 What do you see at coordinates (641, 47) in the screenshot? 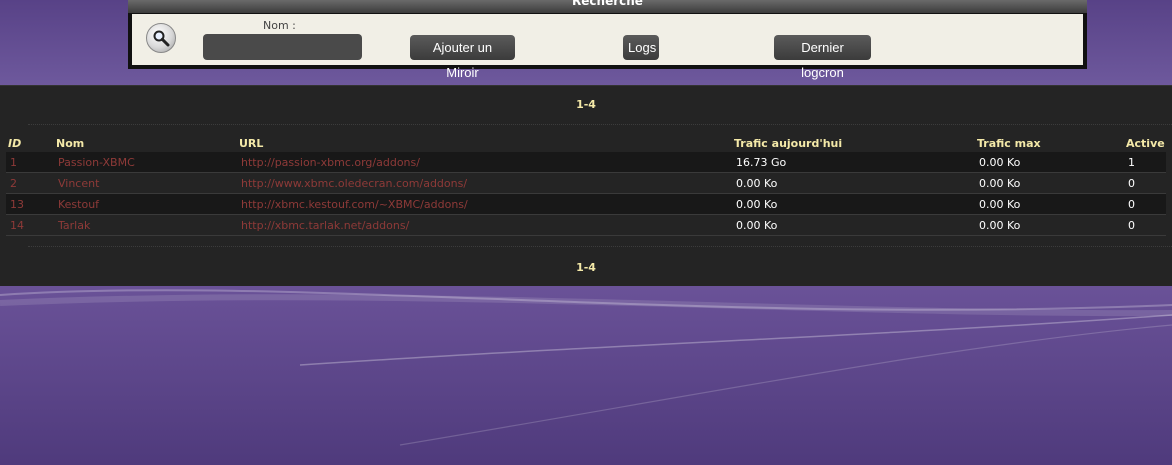
I see `logs-button: Logs` at bounding box center [641, 47].